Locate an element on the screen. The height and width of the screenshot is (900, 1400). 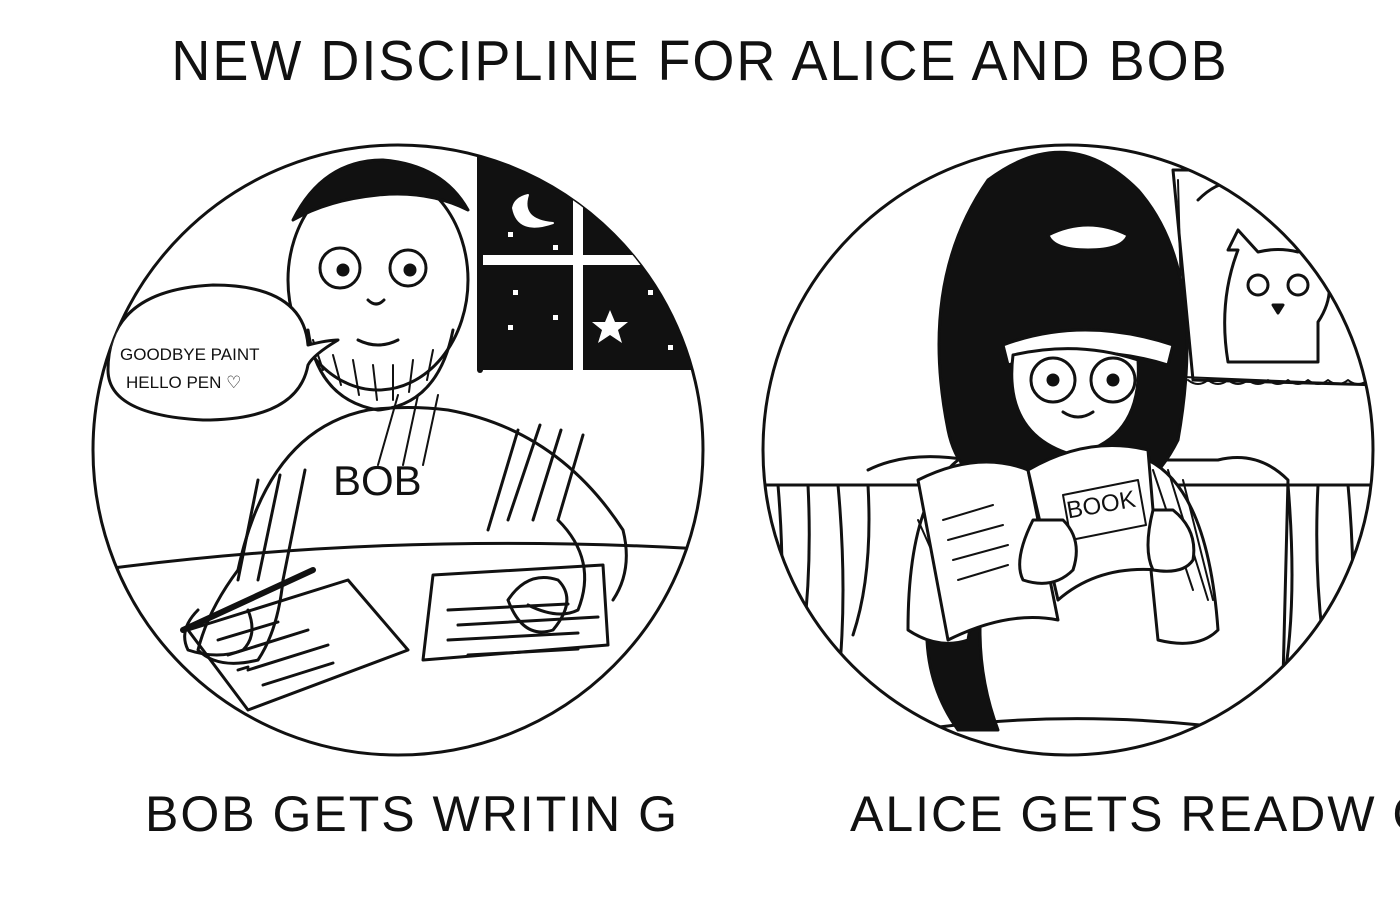
bob-torso is located at coordinates (432, 504).